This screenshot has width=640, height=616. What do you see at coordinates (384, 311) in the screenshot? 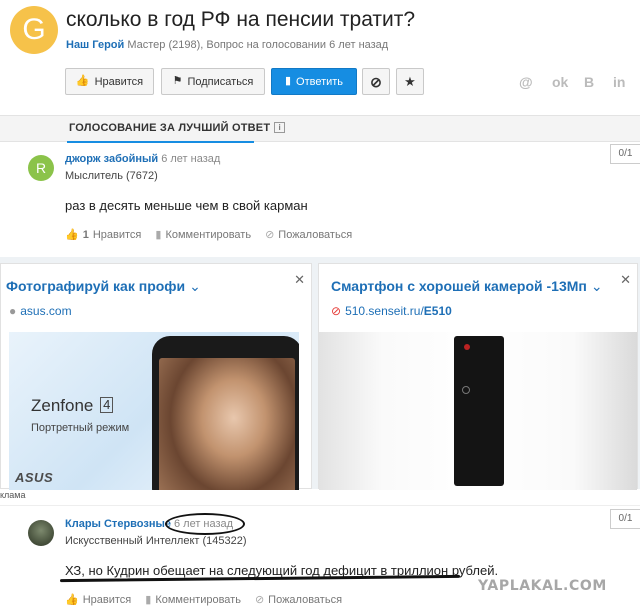
I see `ad-domain-text: 510.senseit.ru/` at bounding box center [384, 311].